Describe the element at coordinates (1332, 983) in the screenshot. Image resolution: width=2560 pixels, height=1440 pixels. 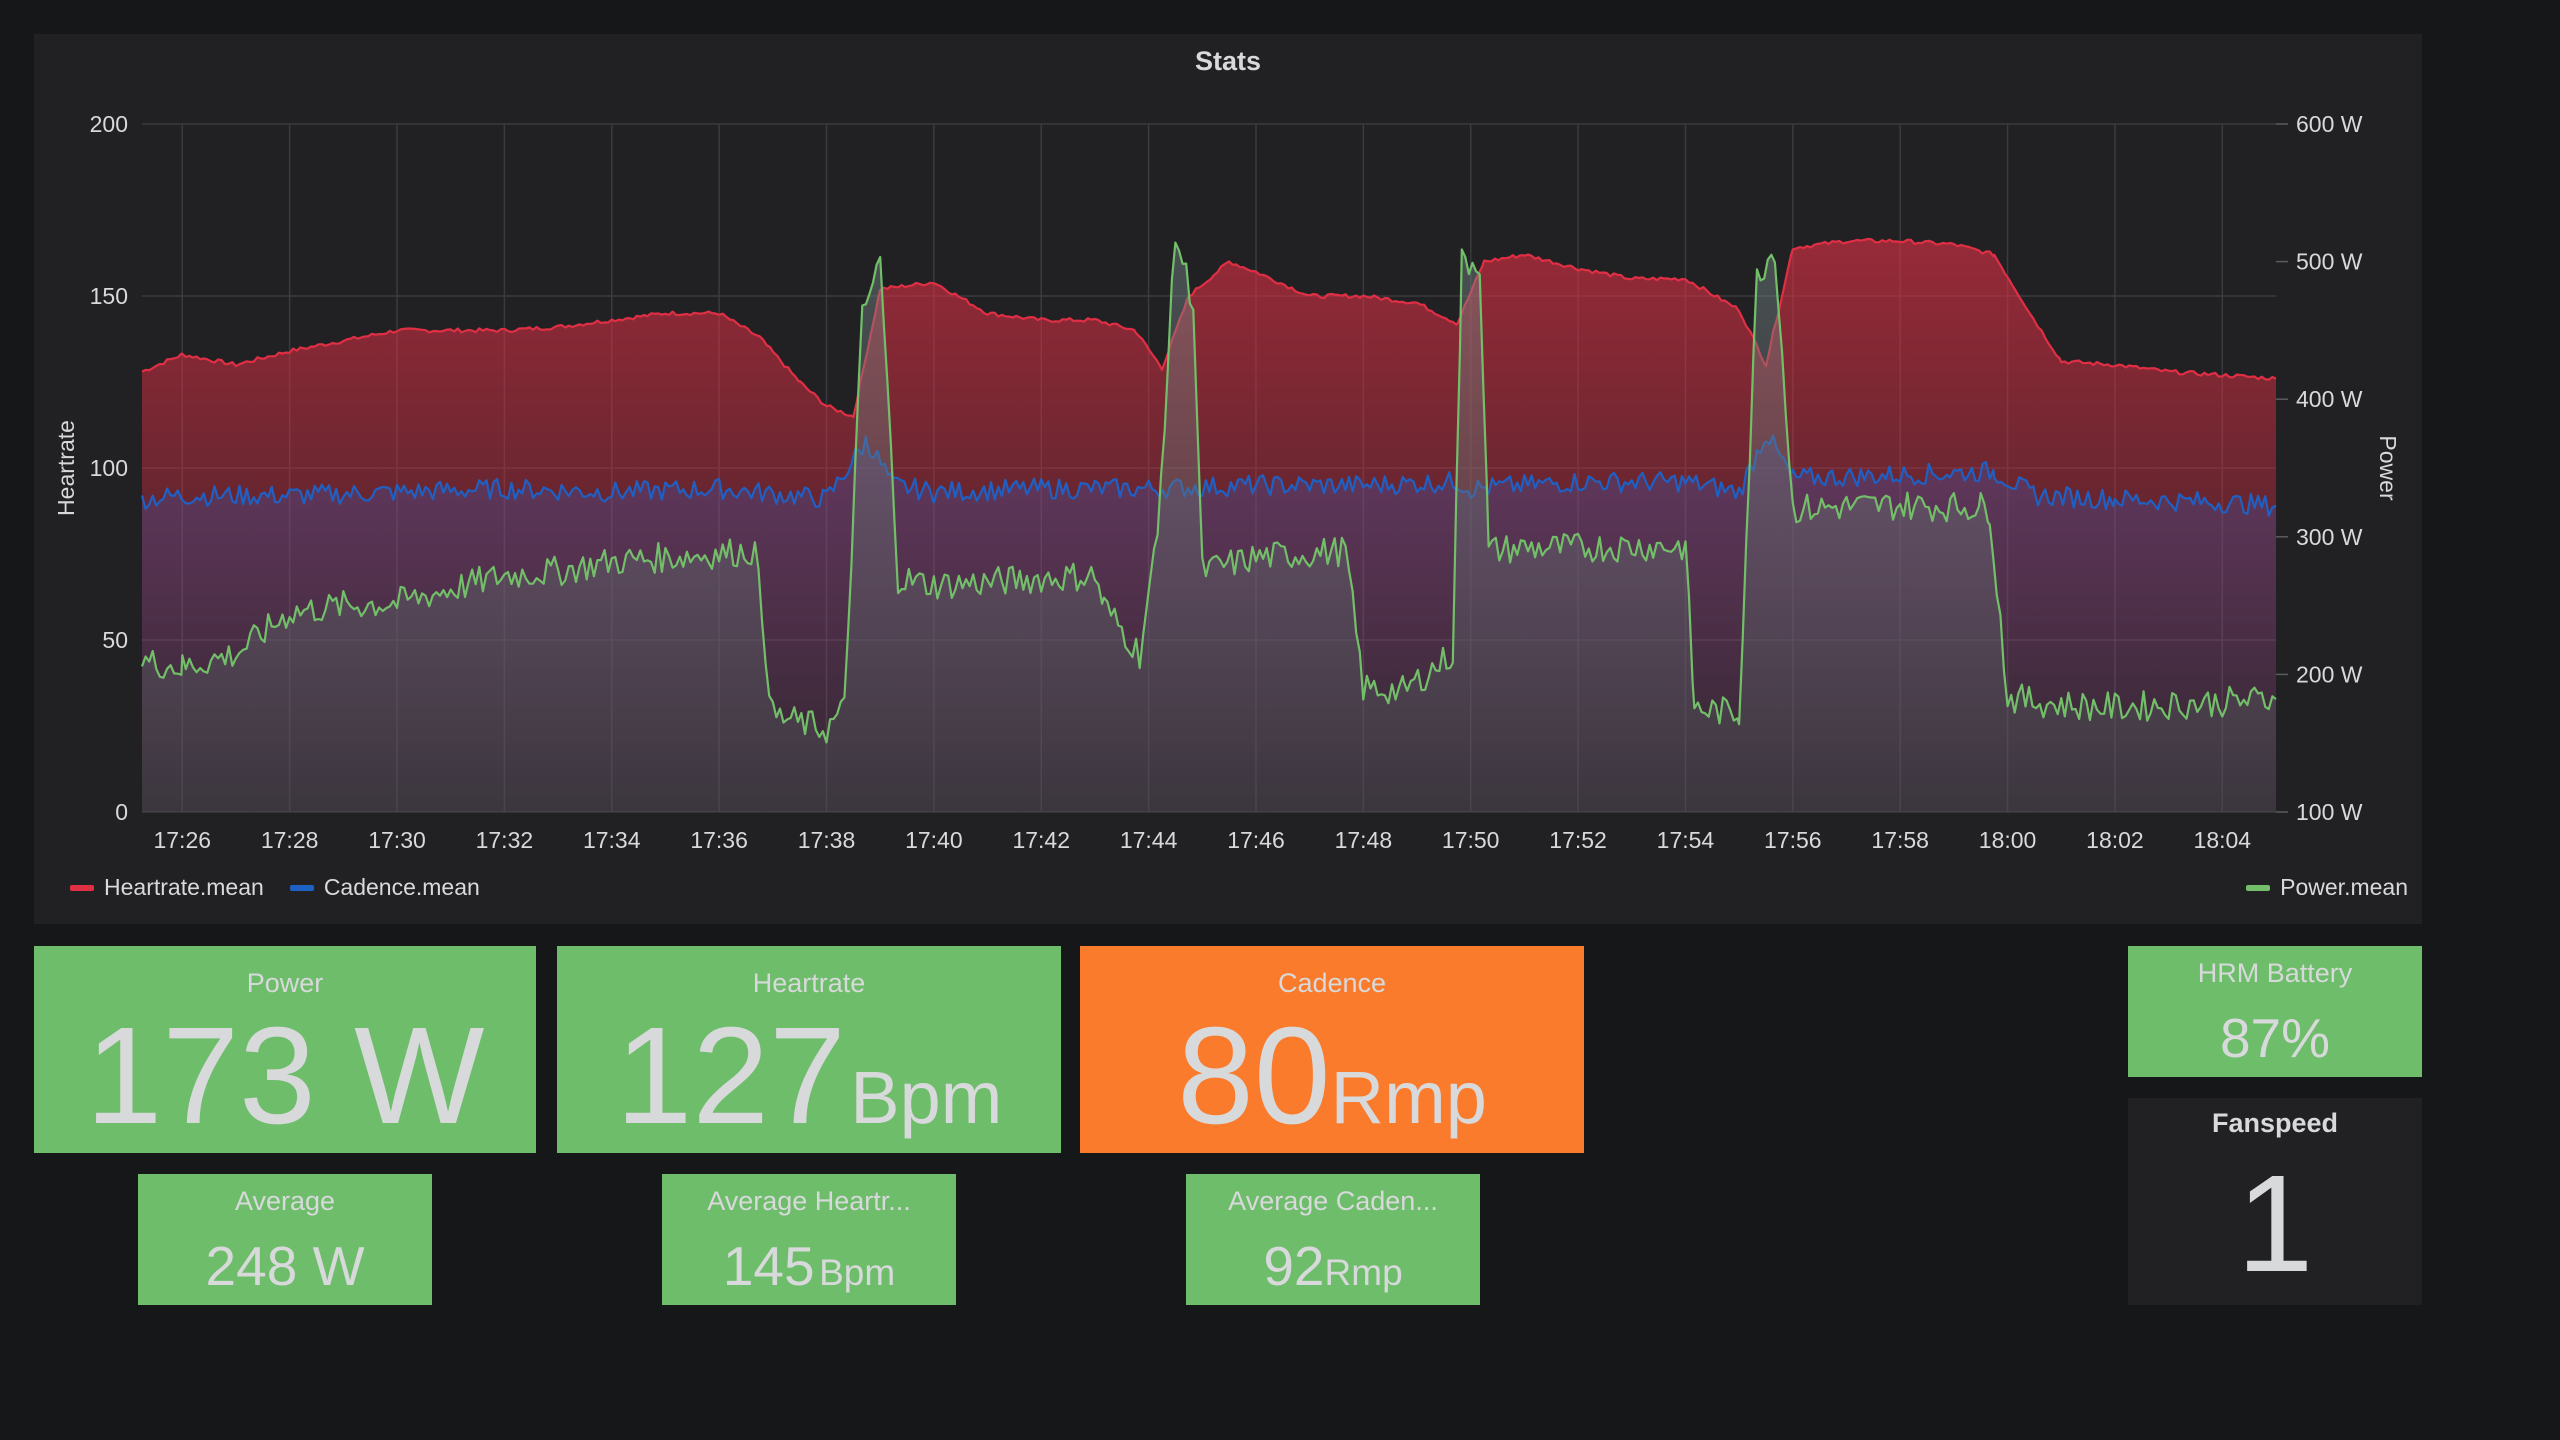
I see `cadence-stat-title: Cadence` at that location.